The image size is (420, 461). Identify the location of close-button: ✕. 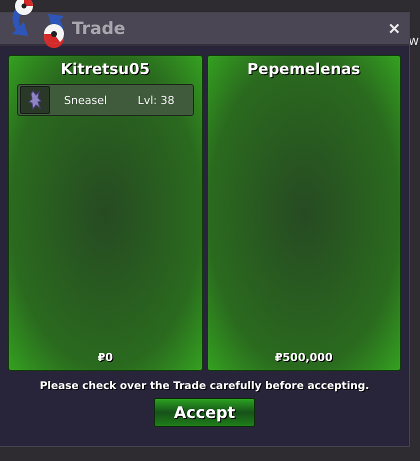
(394, 29).